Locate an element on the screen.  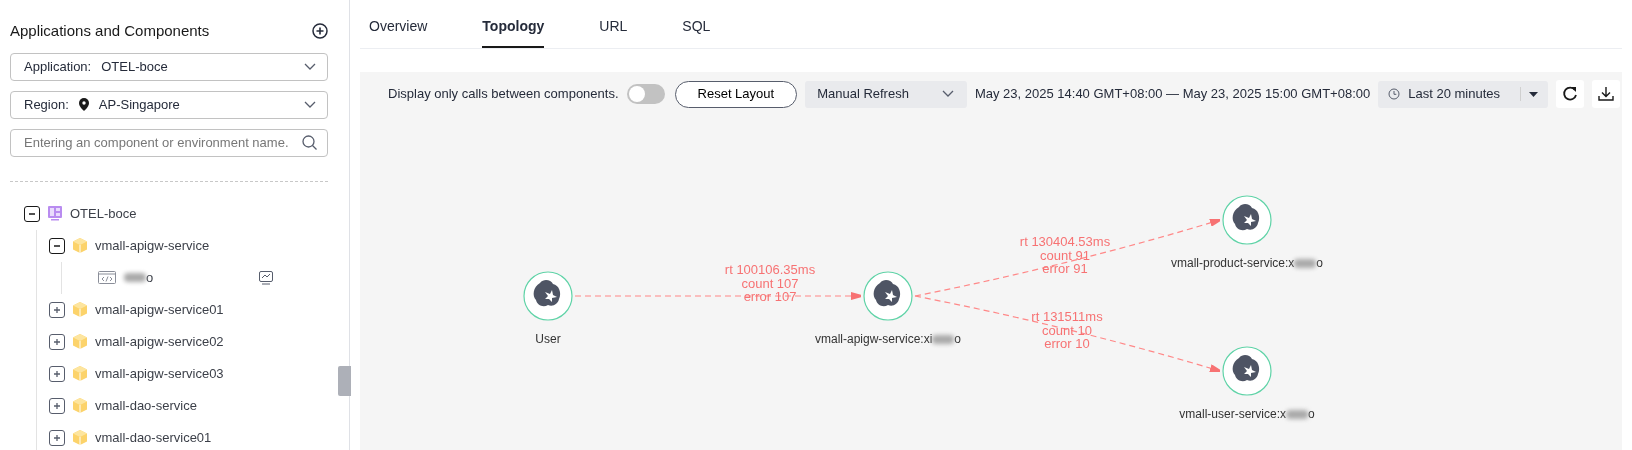
panel-title: Applications and Components is located at coordinates (110, 31).